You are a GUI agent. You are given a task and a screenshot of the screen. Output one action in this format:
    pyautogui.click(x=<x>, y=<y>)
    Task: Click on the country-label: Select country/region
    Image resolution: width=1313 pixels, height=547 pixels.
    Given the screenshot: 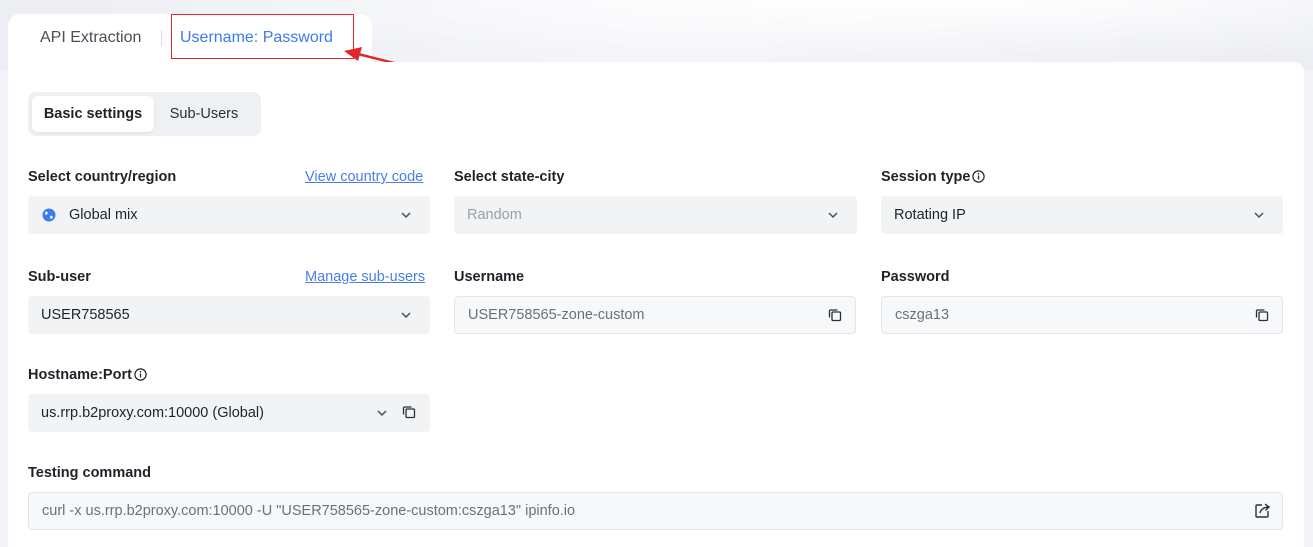 What is the action you would take?
    pyautogui.click(x=102, y=177)
    